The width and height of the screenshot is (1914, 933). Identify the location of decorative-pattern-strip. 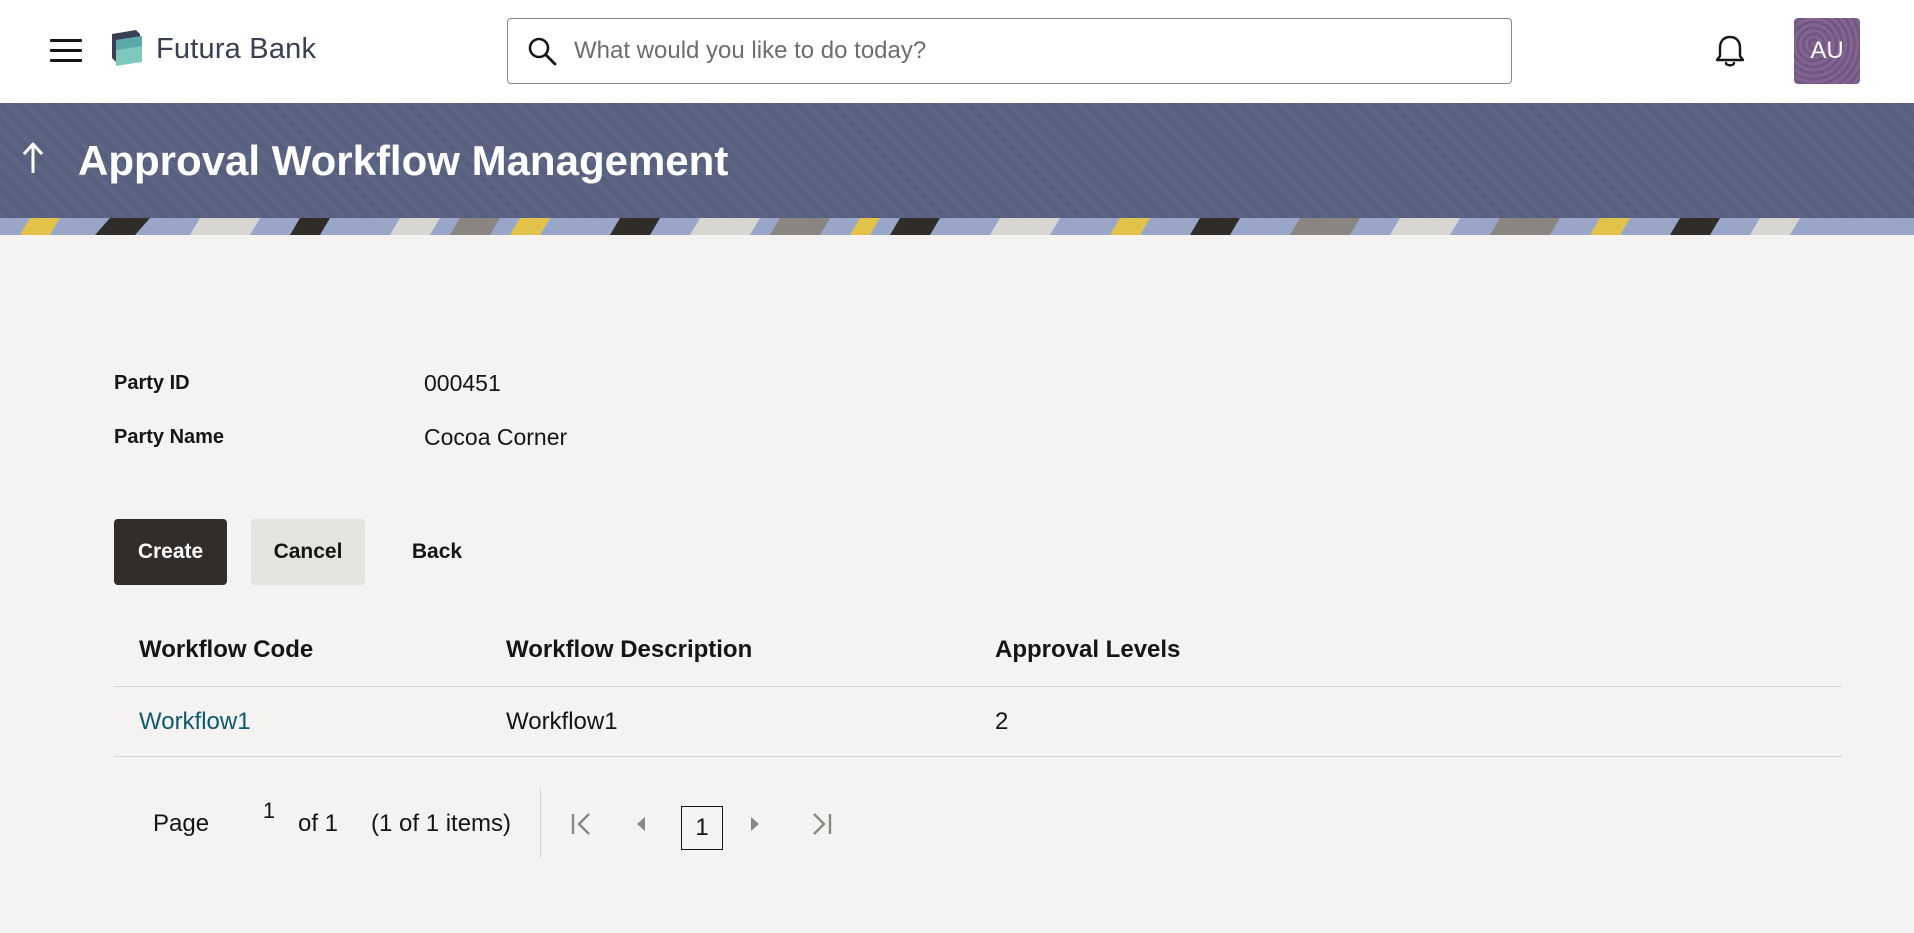
(957, 226).